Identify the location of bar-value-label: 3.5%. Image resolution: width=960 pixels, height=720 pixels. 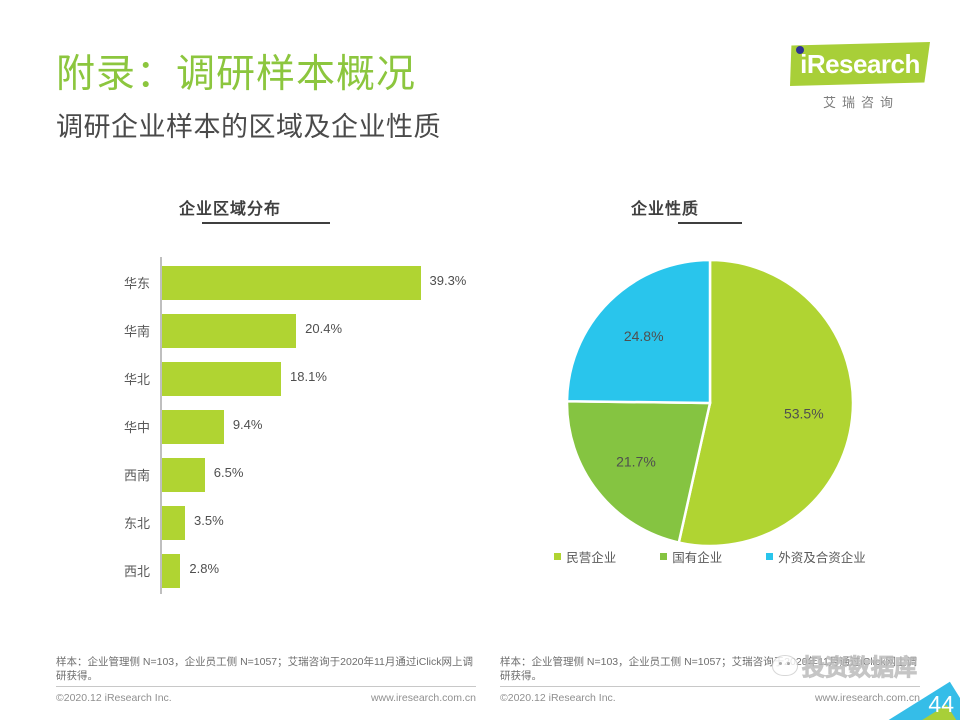
(209, 520).